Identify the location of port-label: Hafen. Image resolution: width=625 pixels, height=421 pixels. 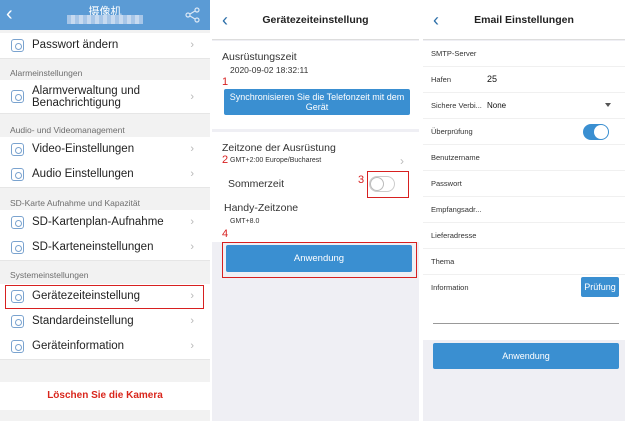
(441, 79).